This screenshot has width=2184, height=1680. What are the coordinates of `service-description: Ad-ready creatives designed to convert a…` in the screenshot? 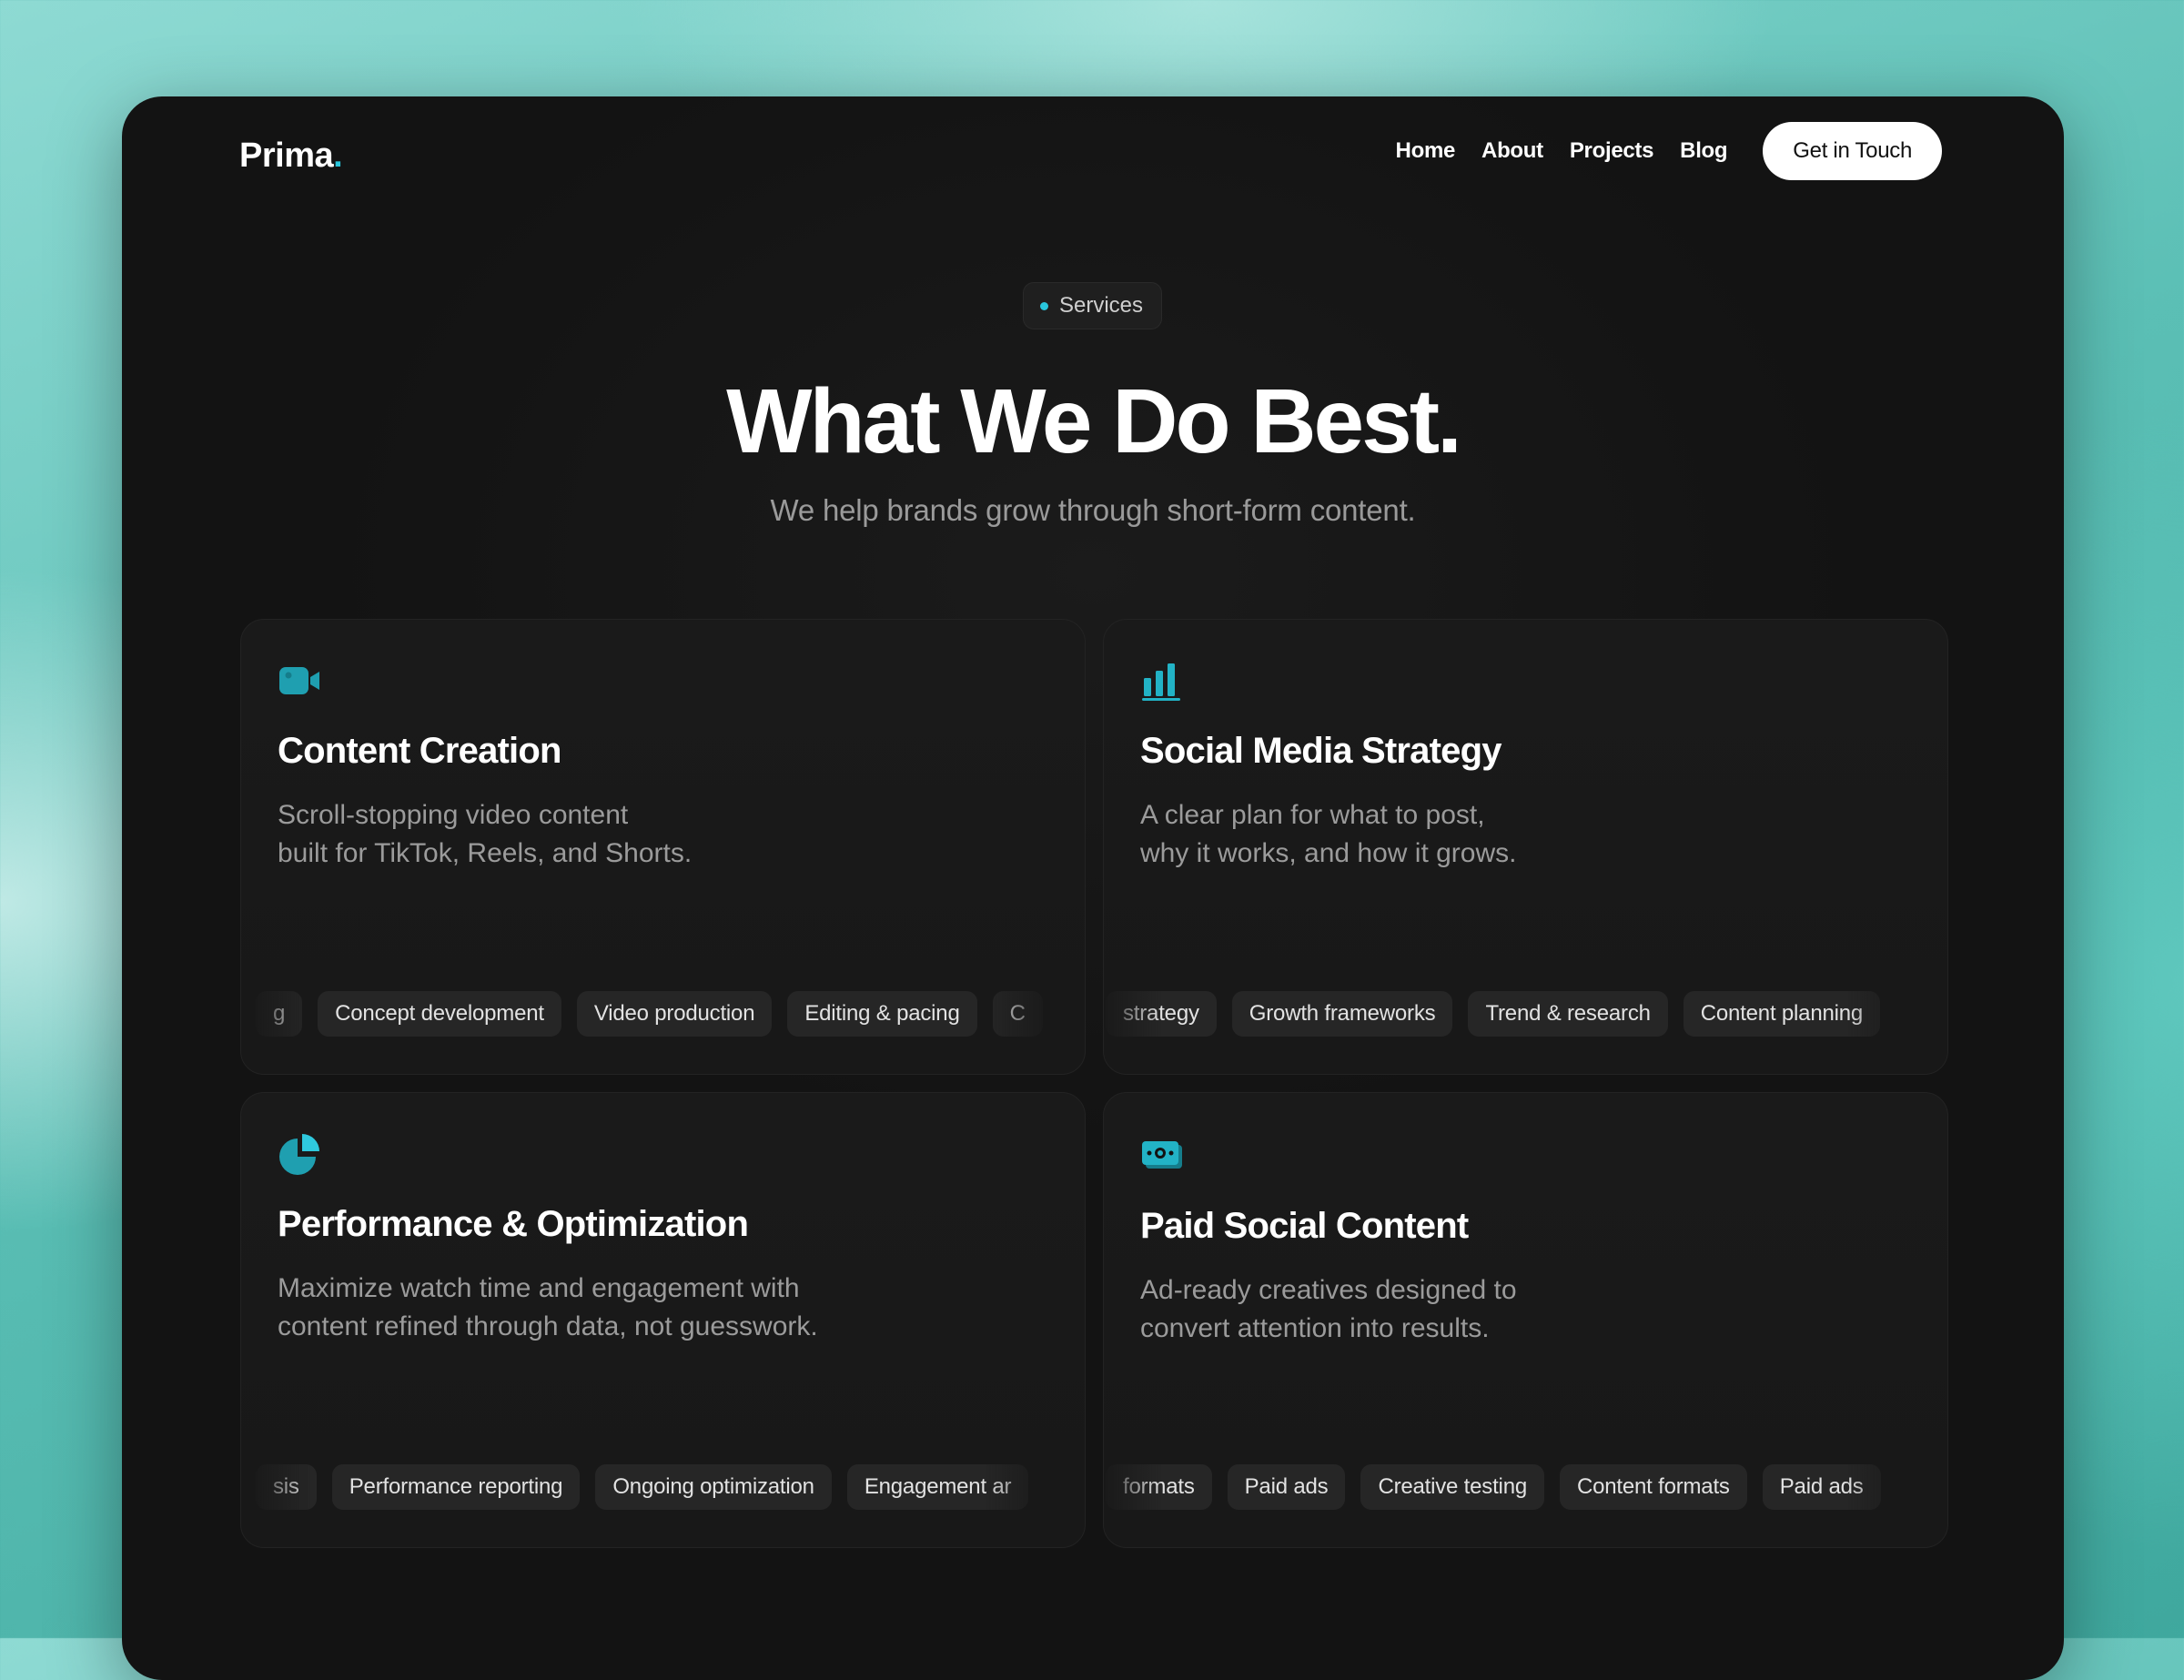 It's located at (1458, 1310).